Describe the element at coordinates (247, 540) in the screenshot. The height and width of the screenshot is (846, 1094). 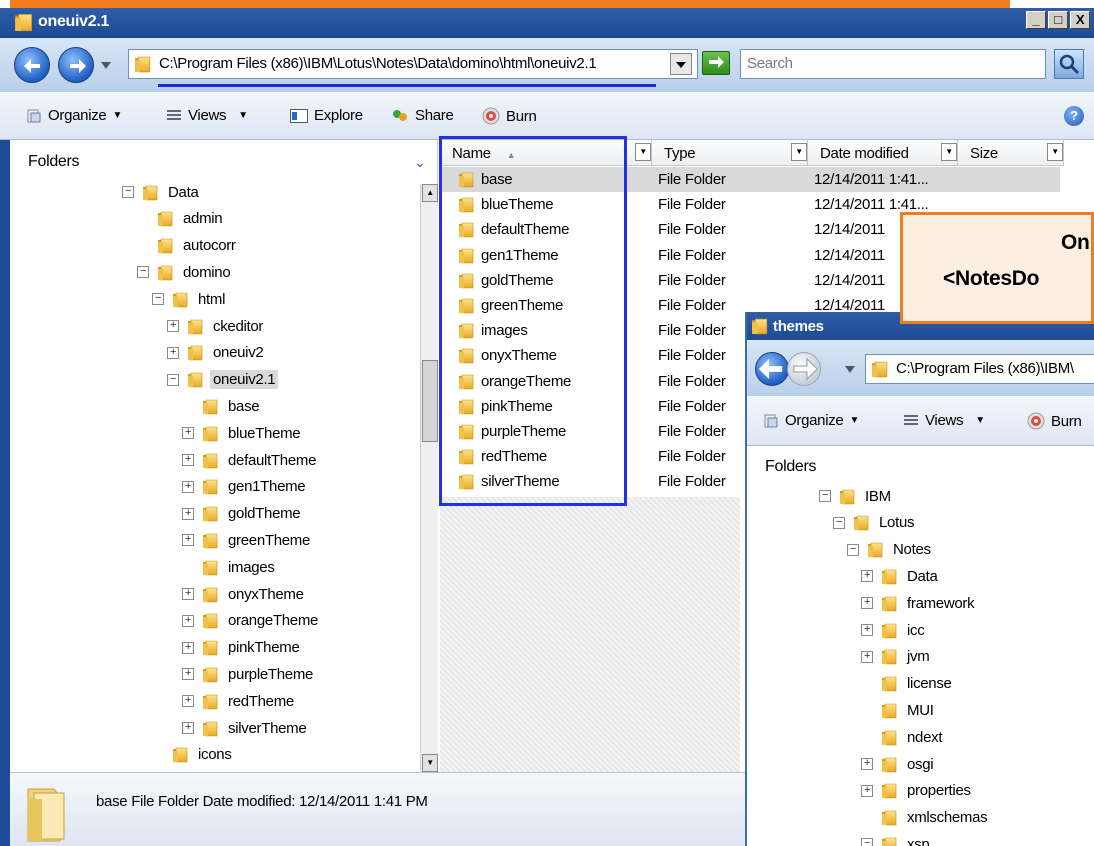
I see `tree-item: + greenTheme` at that location.